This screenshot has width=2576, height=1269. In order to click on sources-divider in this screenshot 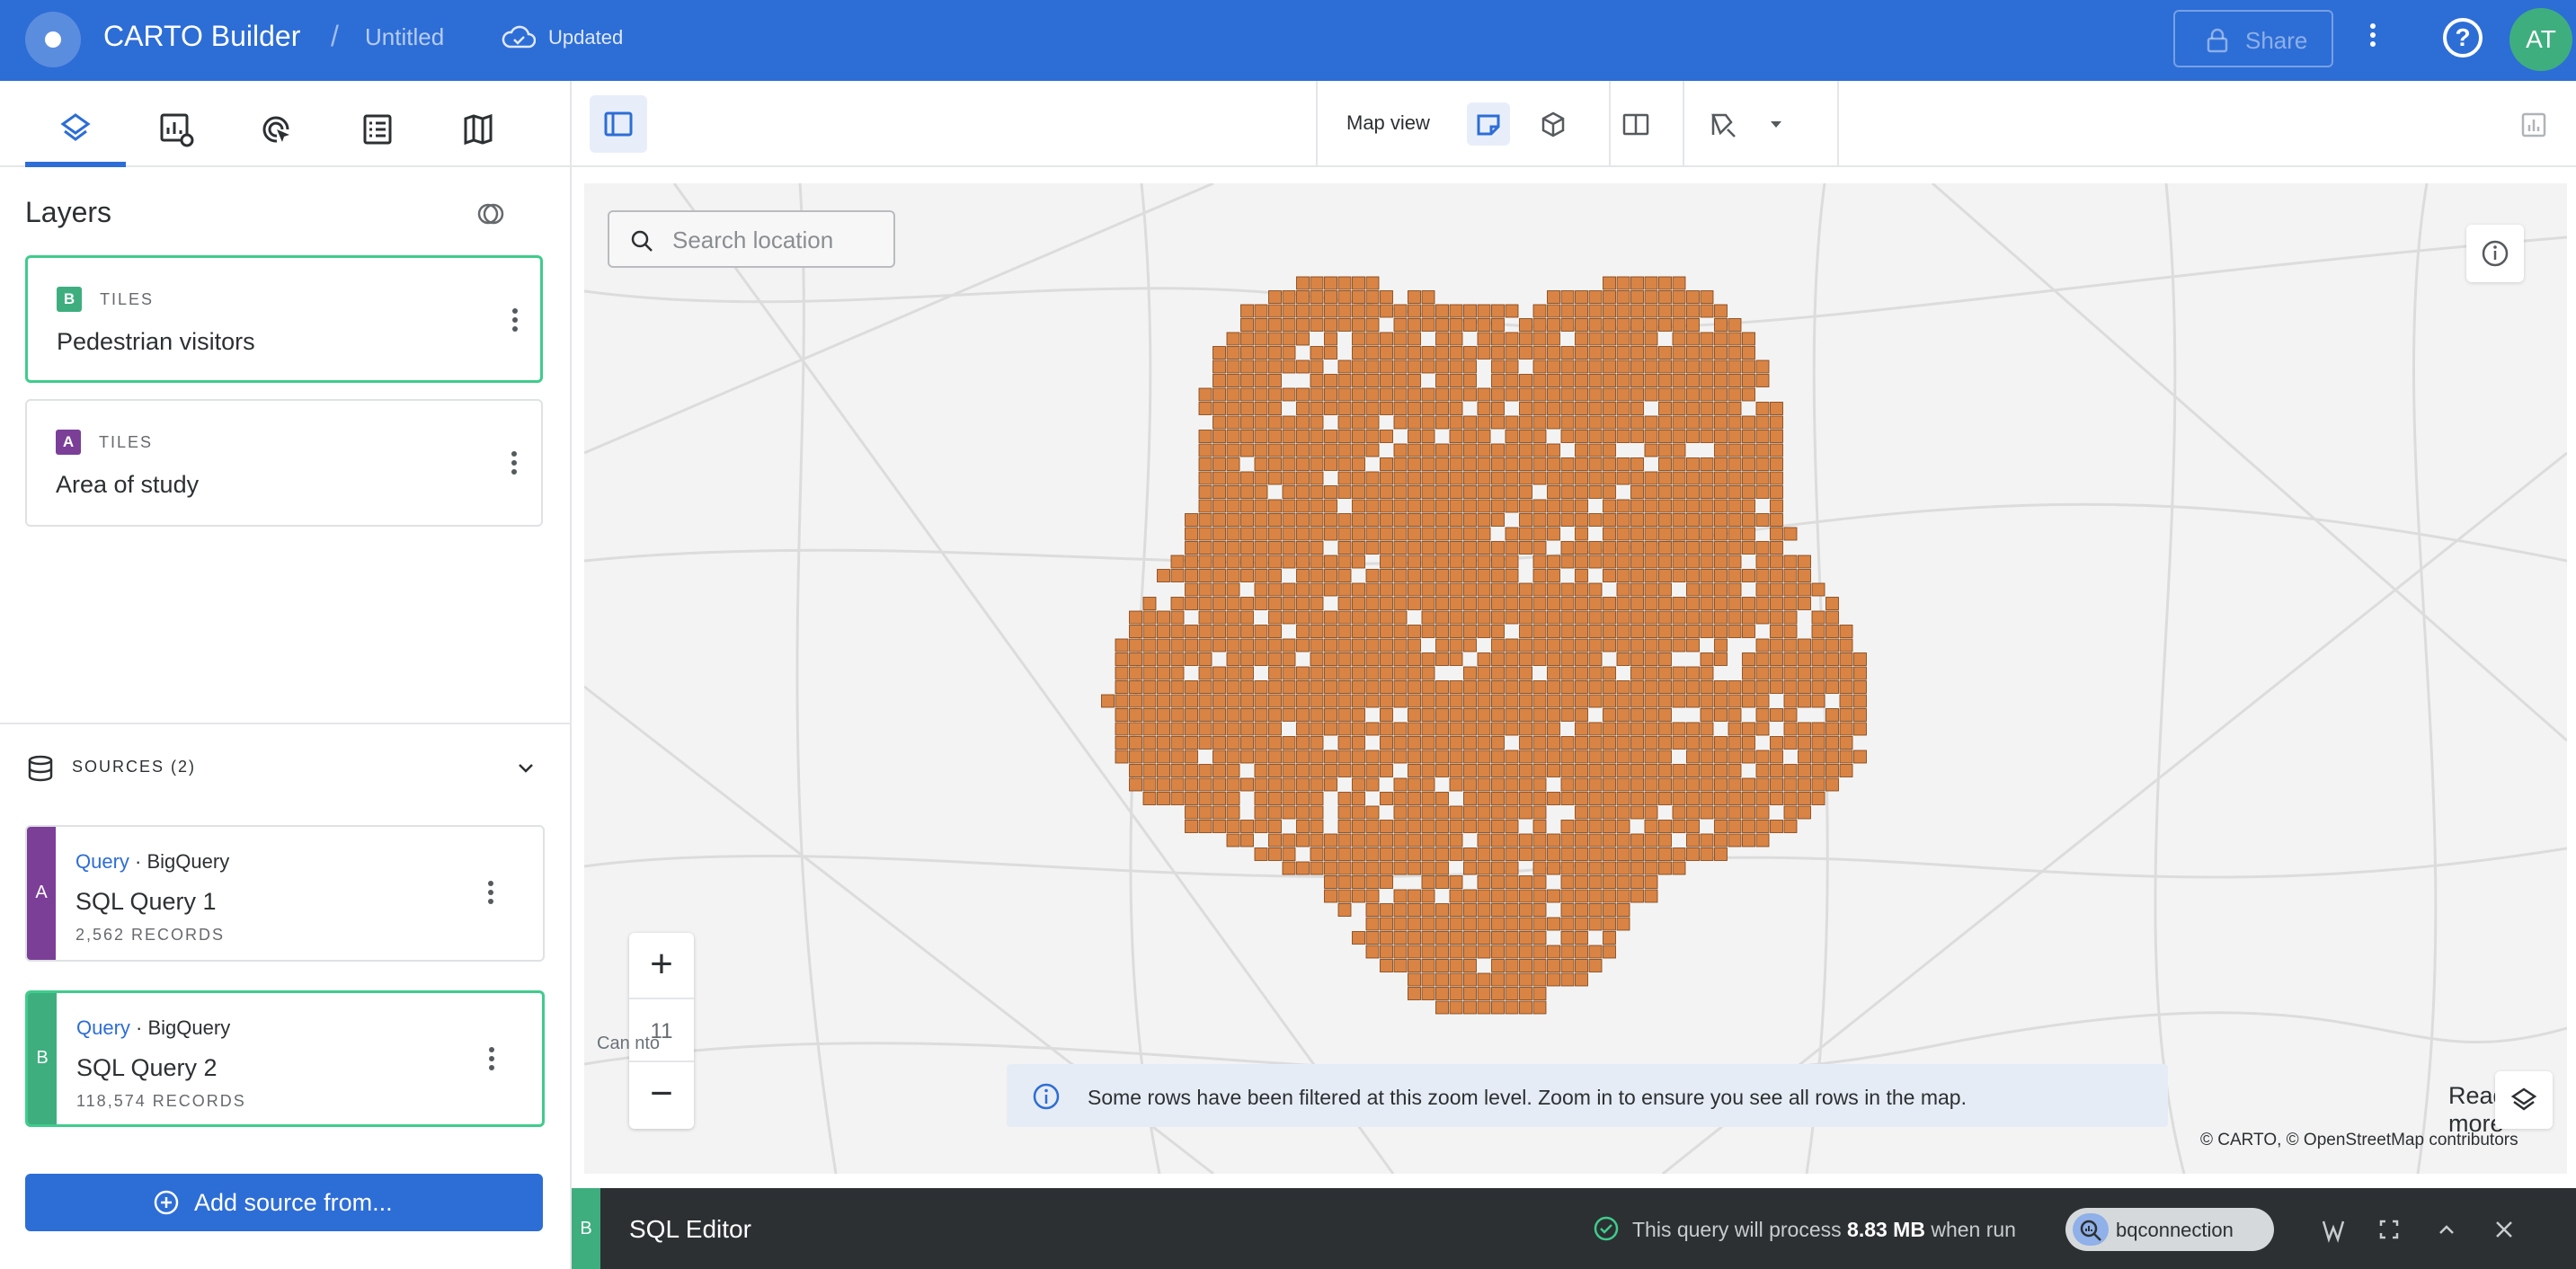, I will do `click(286, 724)`.